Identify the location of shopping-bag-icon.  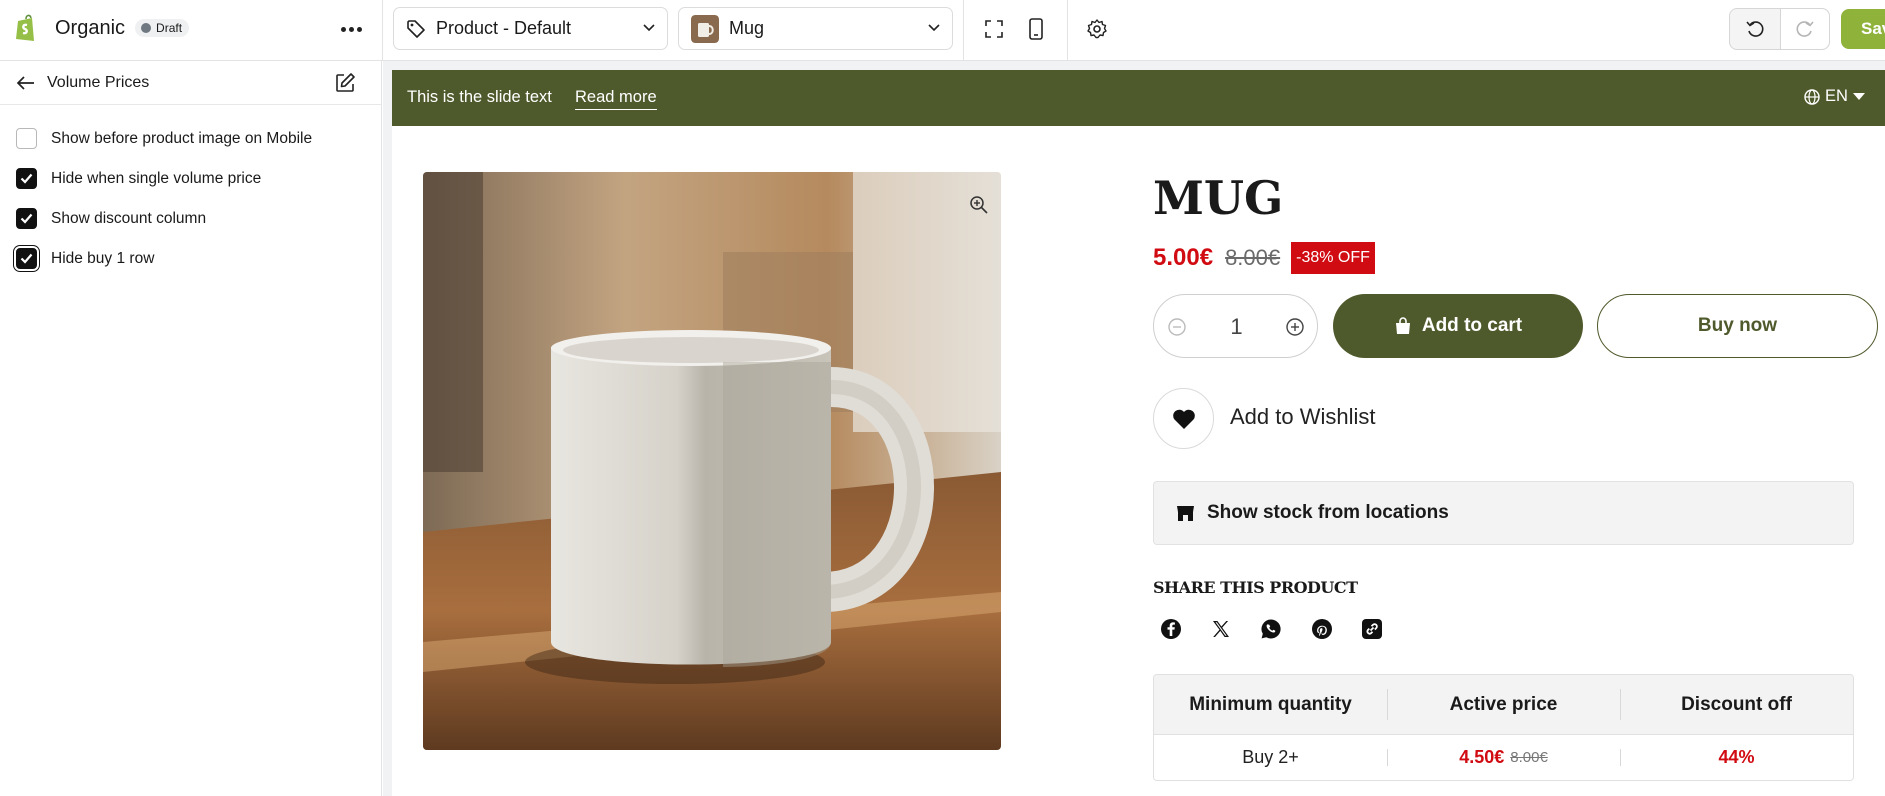
(1402, 325).